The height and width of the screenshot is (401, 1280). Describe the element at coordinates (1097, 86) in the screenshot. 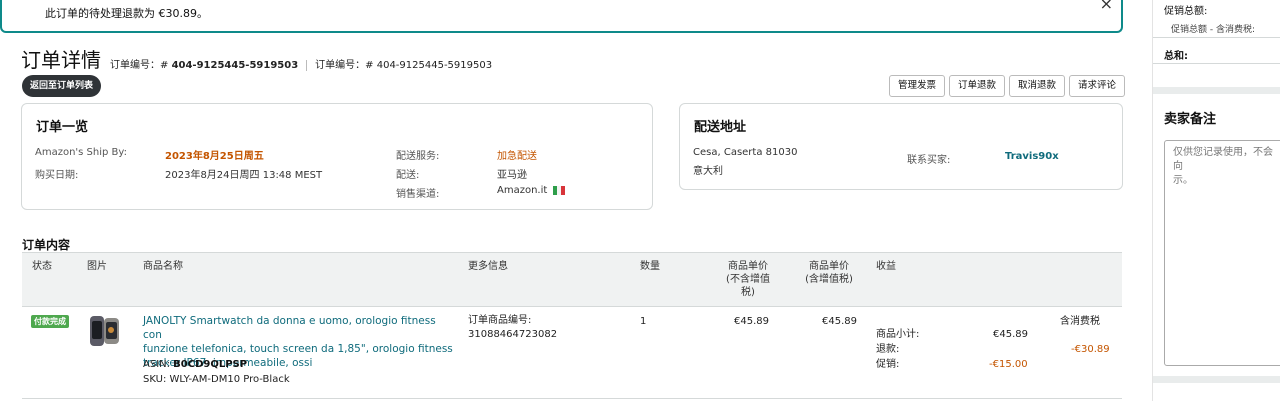

I see `request-review-button: 请求评论` at that location.